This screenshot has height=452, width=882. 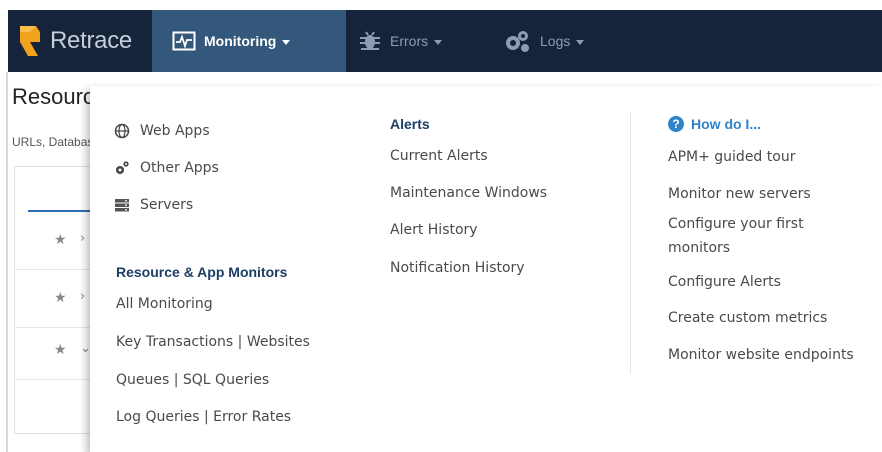 I want to click on menu-item-servers: Servers, so click(x=153, y=205).